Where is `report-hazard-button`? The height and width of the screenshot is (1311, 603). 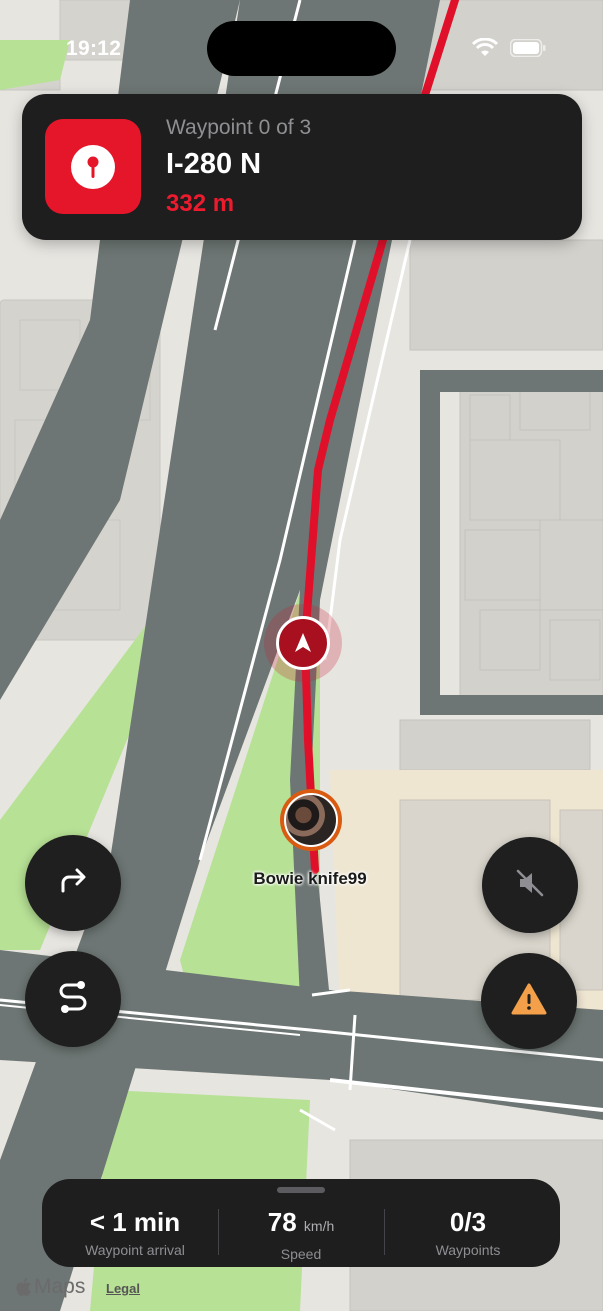
report-hazard-button is located at coordinates (529, 1001).